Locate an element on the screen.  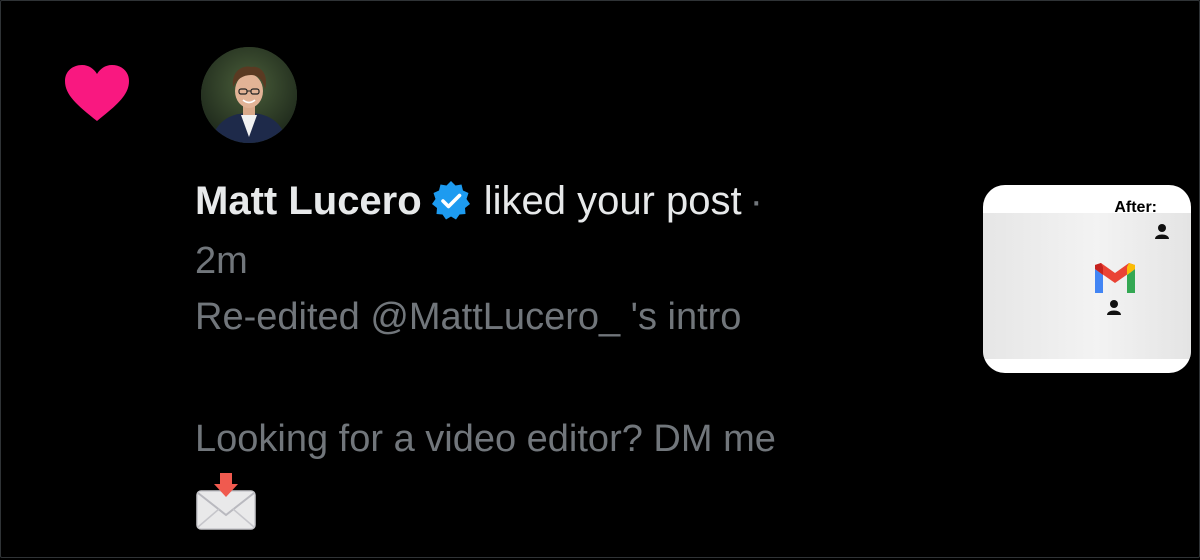
gmail-logo-icon is located at coordinates (1115, 278).